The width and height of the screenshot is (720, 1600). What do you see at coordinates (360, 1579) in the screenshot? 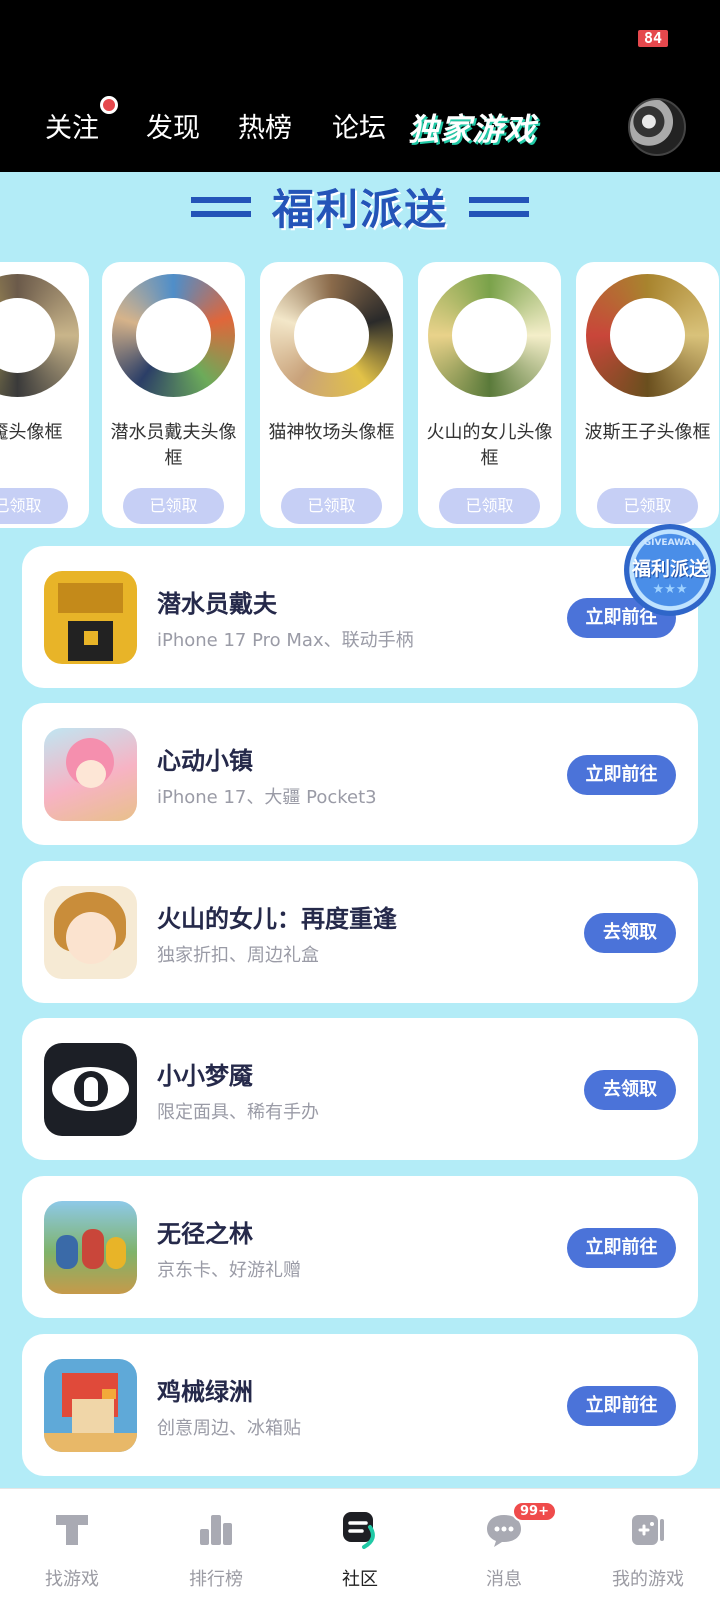
I see `nav-label: 社区` at bounding box center [360, 1579].